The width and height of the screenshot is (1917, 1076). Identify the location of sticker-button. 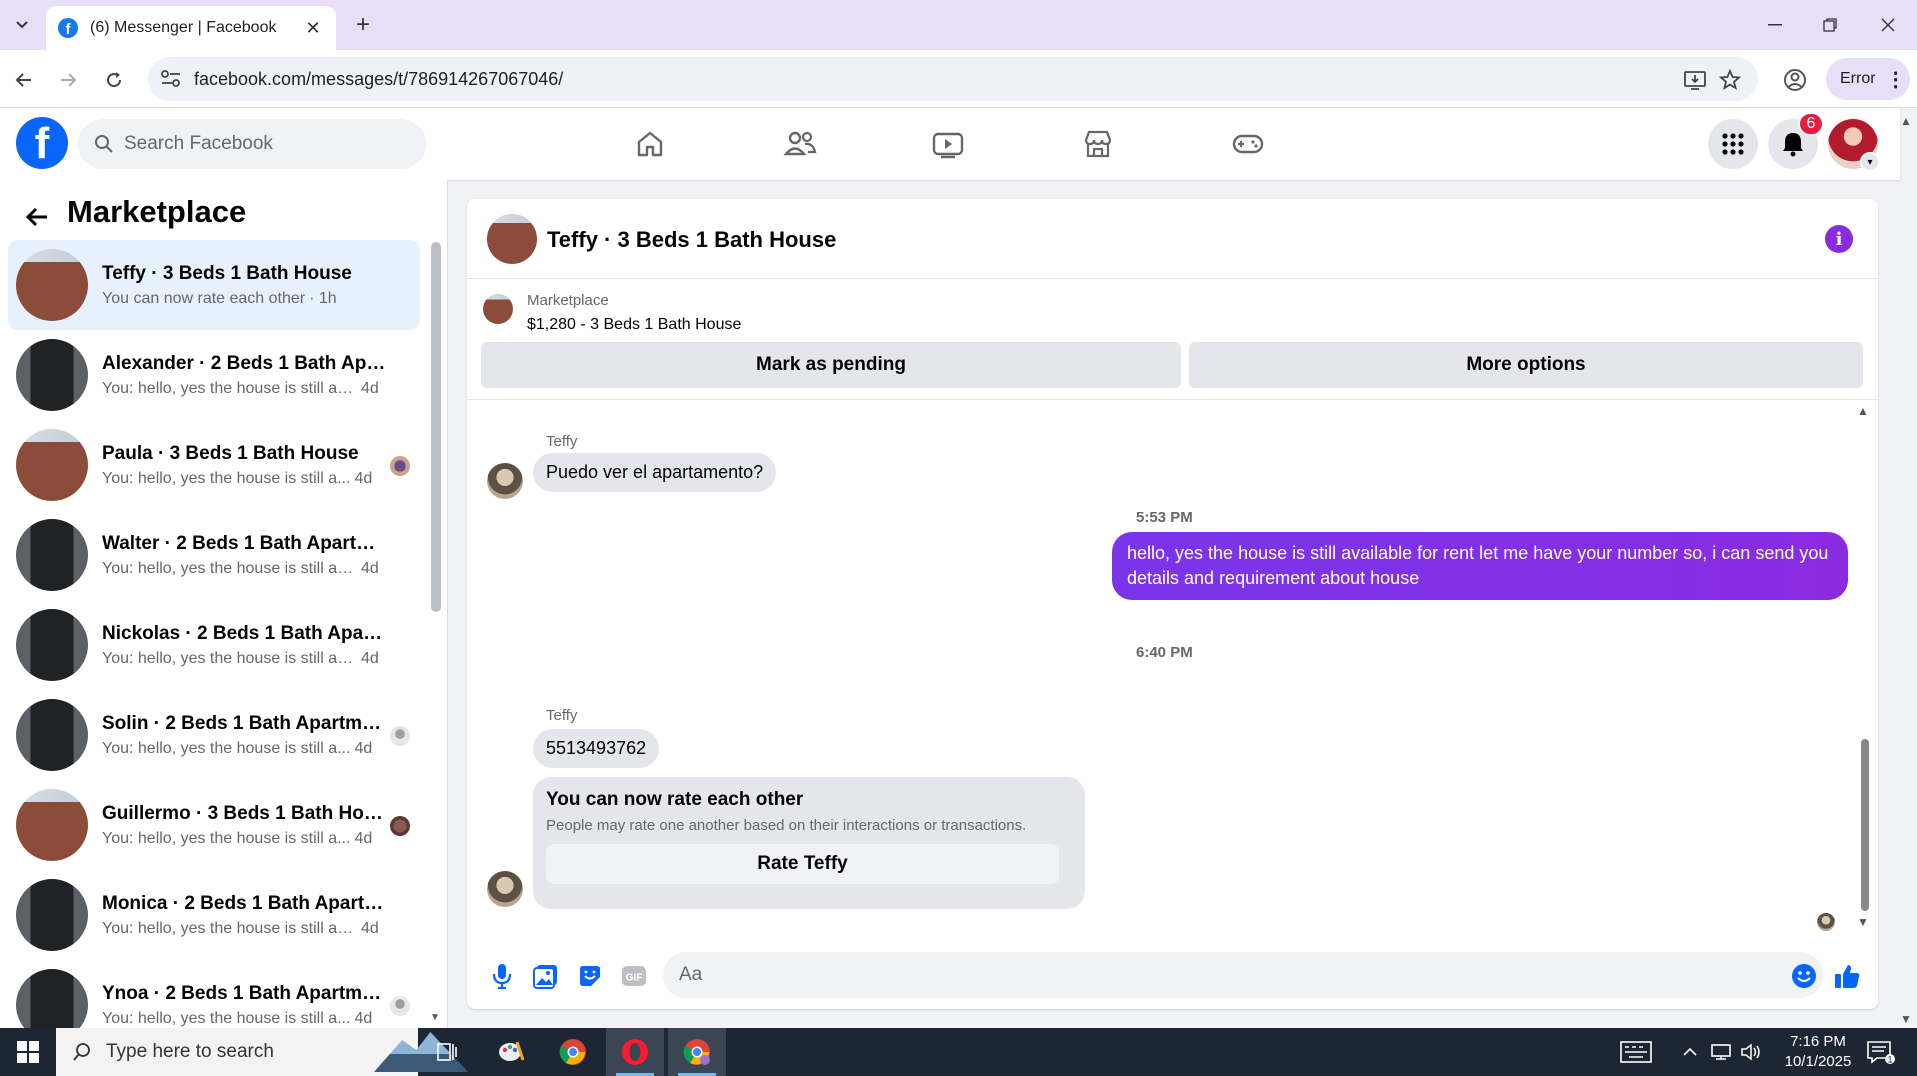
(590, 976).